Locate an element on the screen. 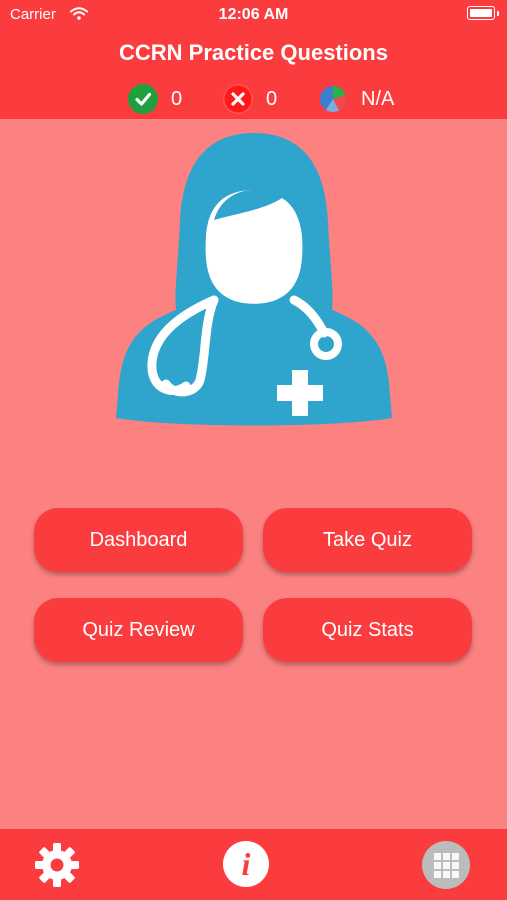 This screenshot has width=507, height=900. pie-chart-icon is located at coordinates (333, 99).